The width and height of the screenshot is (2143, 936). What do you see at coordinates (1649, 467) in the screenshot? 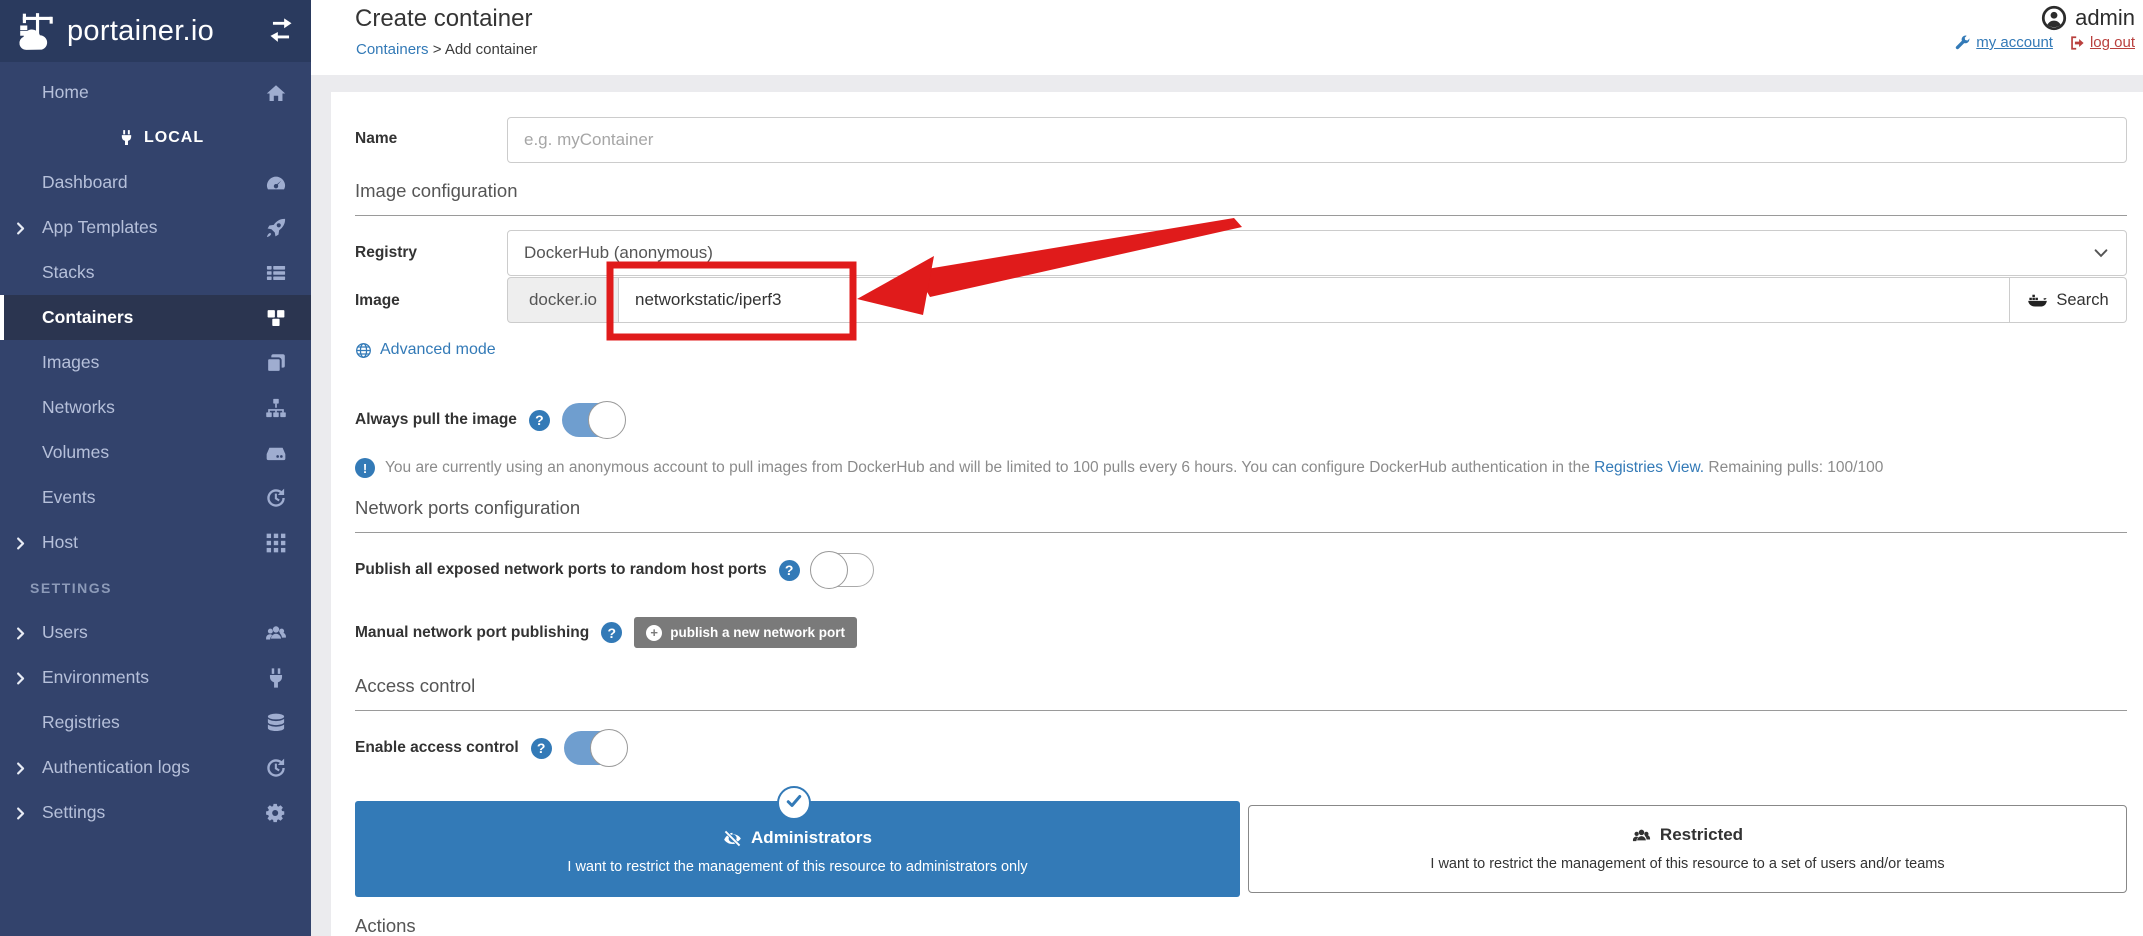
I see `registries-view-link: Registries View.` at bounding box center [1649, 467].